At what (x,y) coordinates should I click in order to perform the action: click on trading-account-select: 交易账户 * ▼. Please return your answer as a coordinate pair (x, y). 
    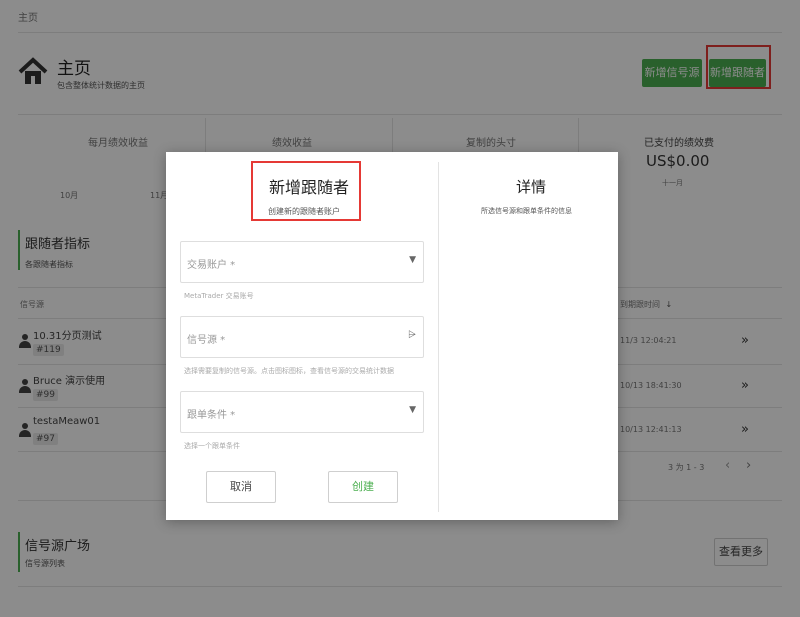
    Looking at the image, I should click on (302, 262).